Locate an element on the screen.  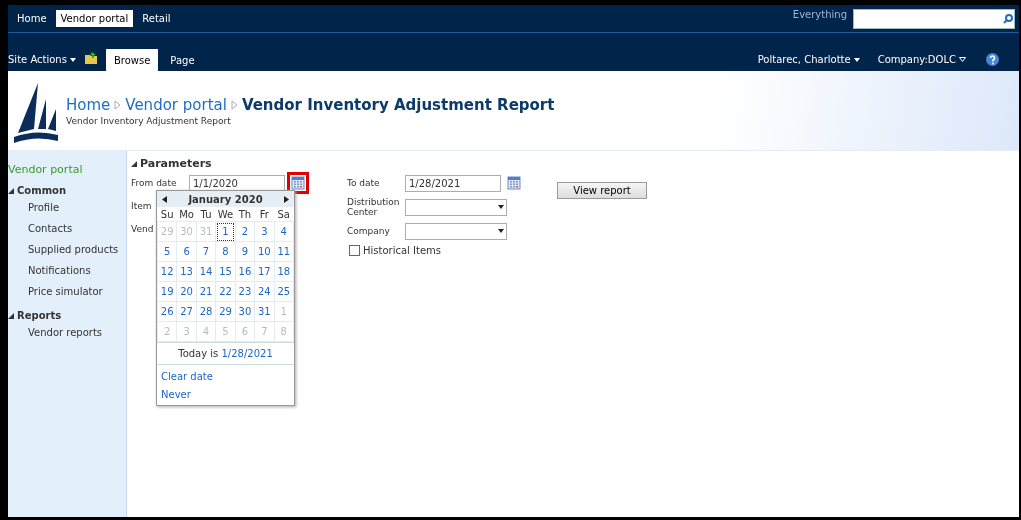
field-label: To date is located at coordinates (364, 183).